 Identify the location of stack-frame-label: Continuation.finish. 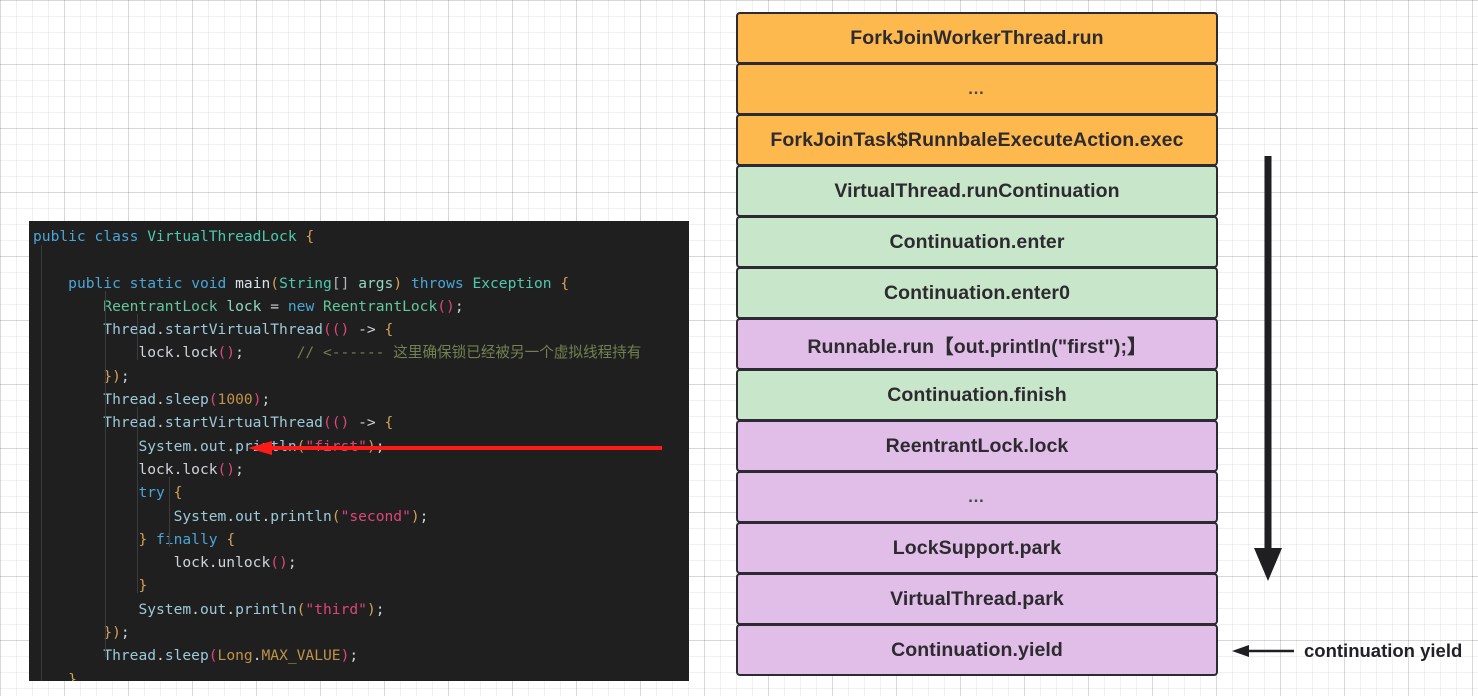
(977, 394).